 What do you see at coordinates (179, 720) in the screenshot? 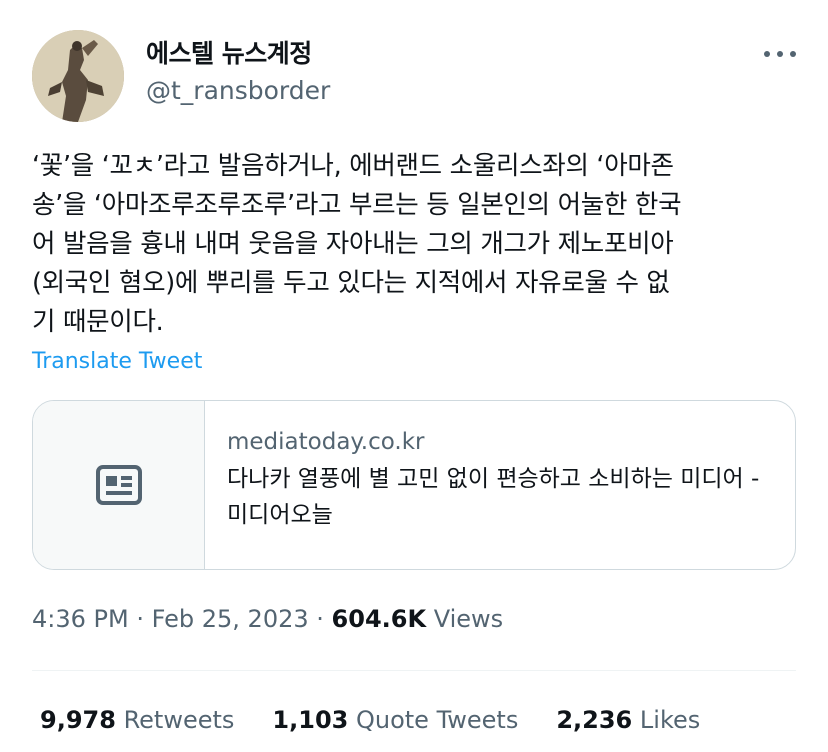
I see `retweets-label: Retweets` at bounding box center [179, 720].